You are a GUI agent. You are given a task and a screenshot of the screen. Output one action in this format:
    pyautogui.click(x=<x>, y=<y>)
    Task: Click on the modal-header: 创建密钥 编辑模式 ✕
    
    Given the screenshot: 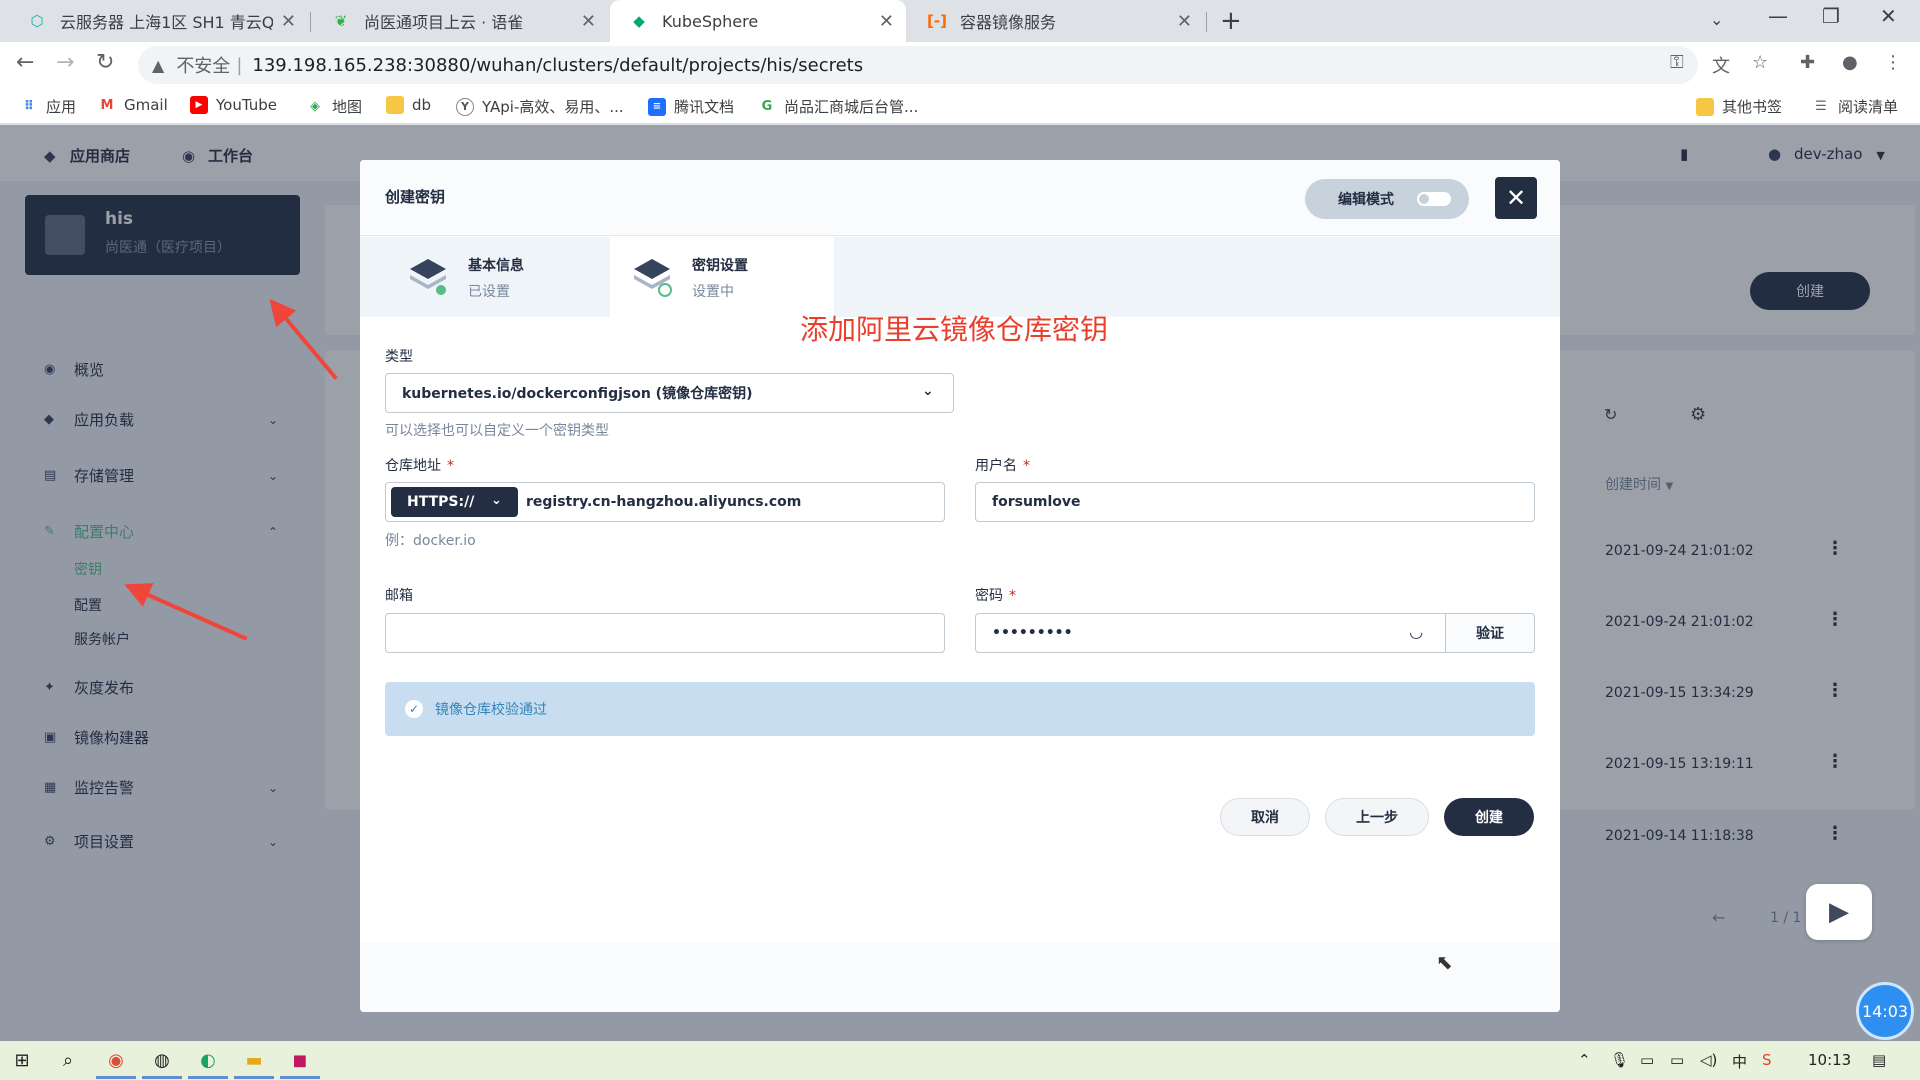 What is the action you would take?
    pyautogui.click(x=960, y=198)
    